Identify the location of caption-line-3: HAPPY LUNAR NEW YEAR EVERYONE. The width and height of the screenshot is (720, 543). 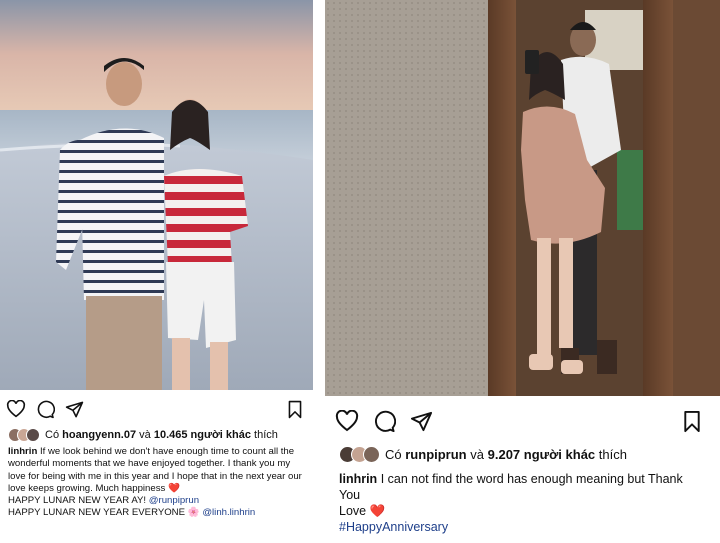
(97, 513).